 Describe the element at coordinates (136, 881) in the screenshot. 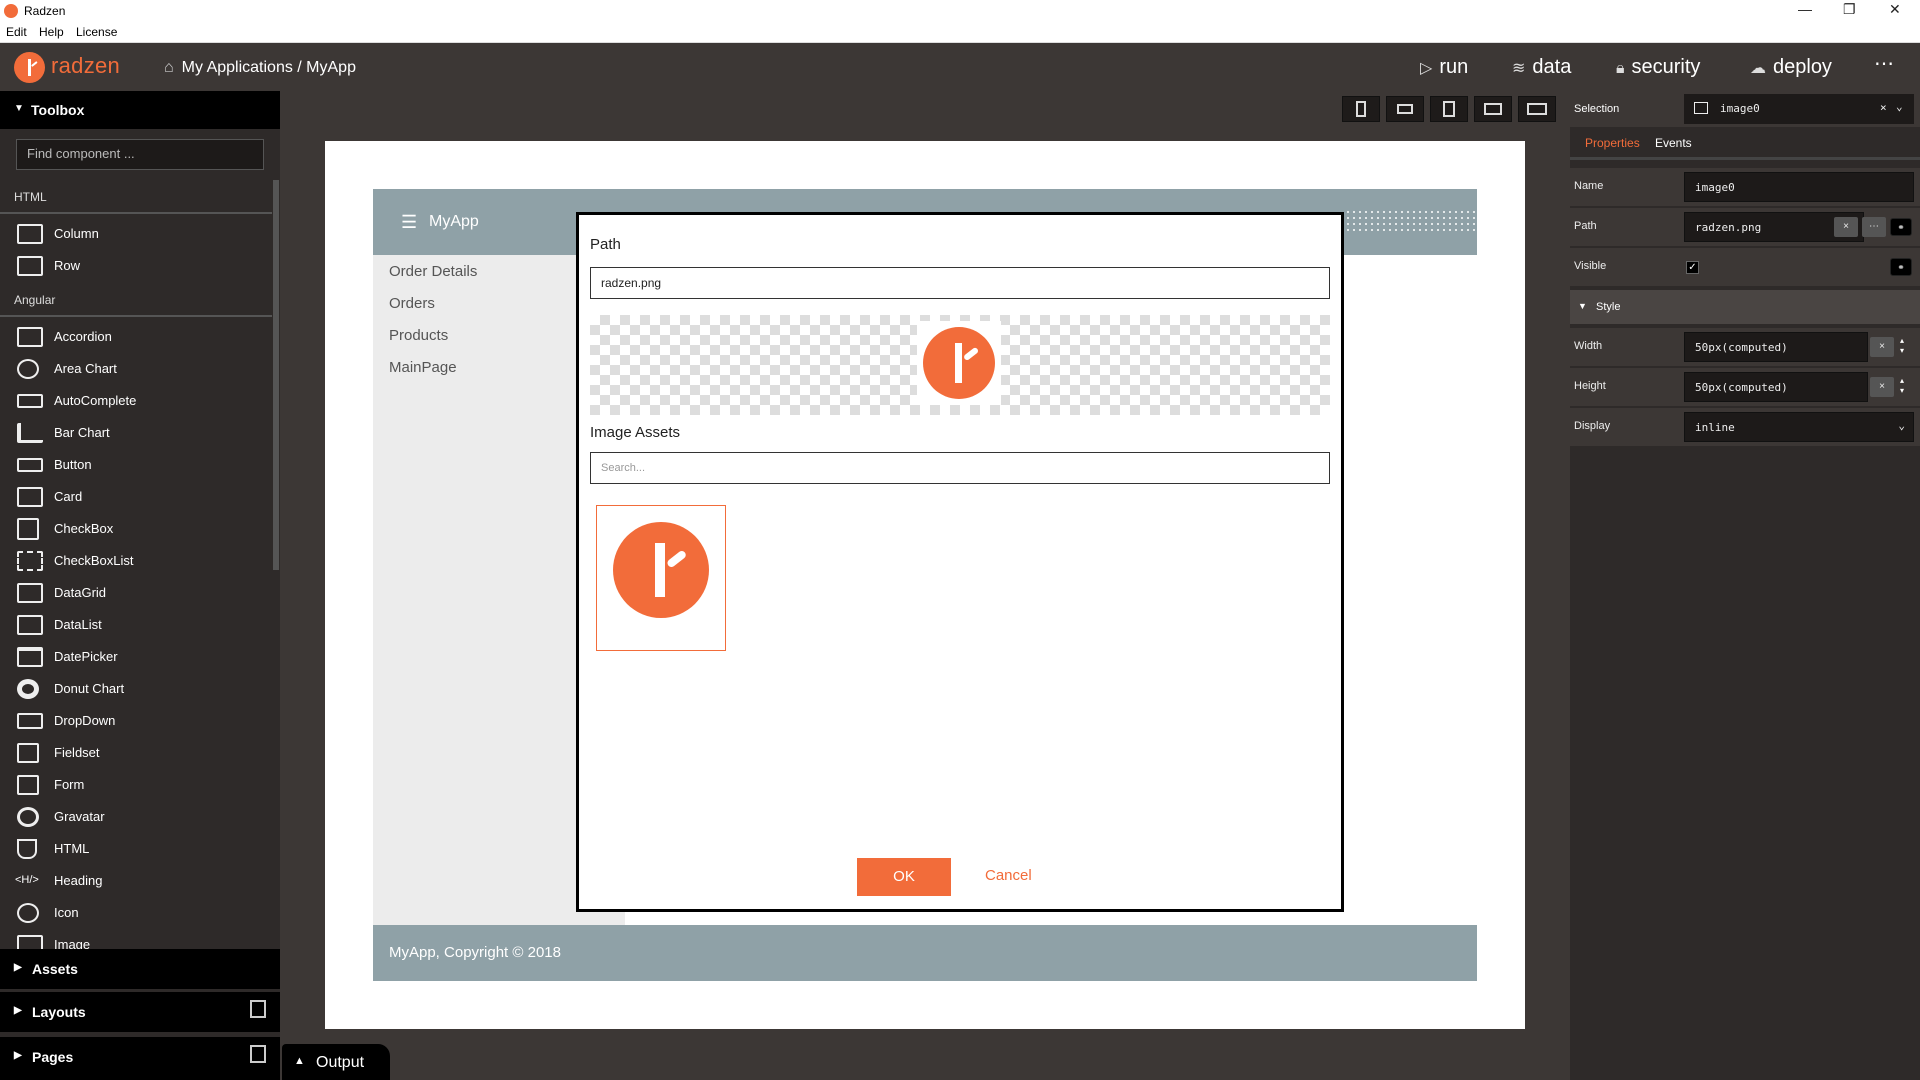

I see `toolbox-item-heading: <H/> Heading` at that location.